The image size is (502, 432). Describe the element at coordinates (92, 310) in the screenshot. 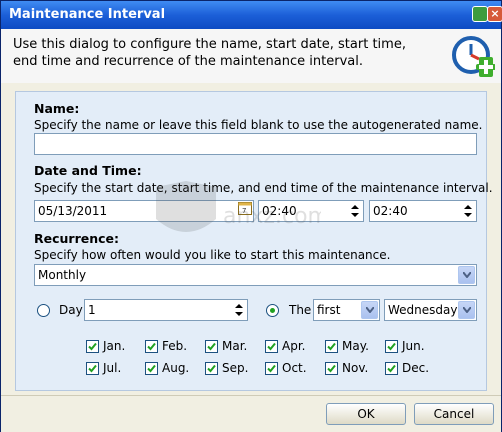

I see `day-number-value: 1` at that location.